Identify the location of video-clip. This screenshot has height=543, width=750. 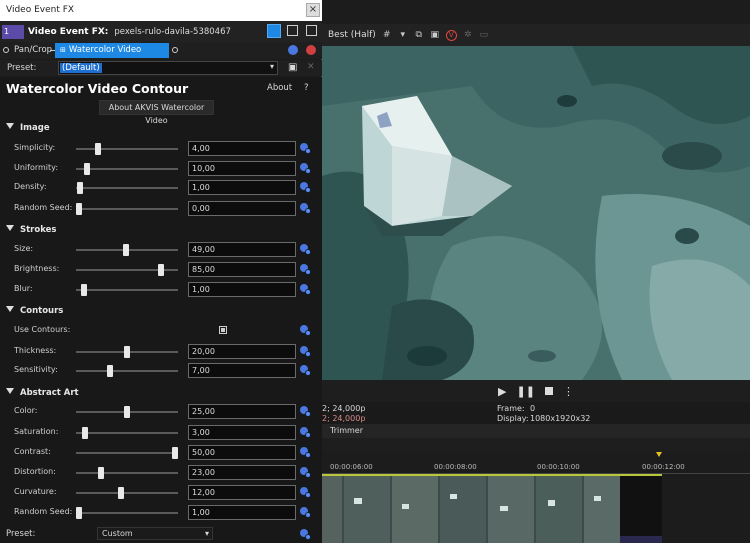
(492, 508).